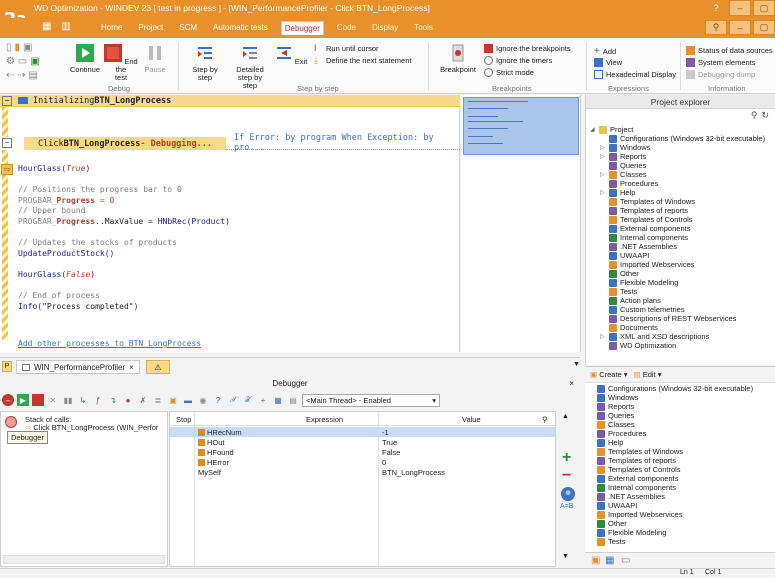 The width and height of the screenshot is (775, 578). I want to click on step-into-icon: ↳, so click(83, 400).